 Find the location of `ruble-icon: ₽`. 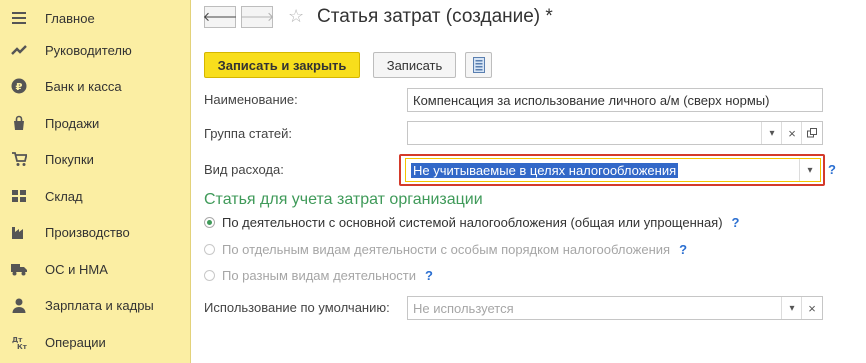

ruble-icon: ₽ is located at coordinates (19, 86).